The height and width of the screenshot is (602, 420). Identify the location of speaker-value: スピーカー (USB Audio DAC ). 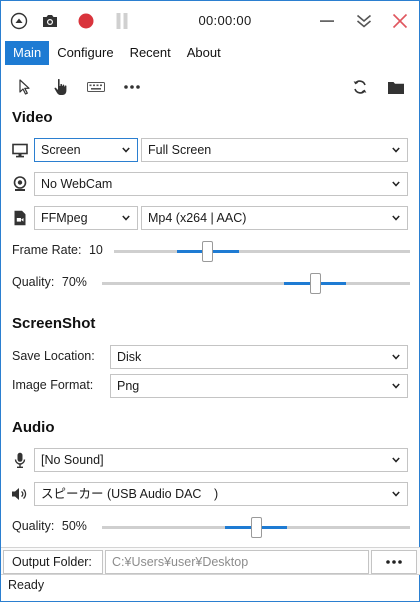
(130, 494).